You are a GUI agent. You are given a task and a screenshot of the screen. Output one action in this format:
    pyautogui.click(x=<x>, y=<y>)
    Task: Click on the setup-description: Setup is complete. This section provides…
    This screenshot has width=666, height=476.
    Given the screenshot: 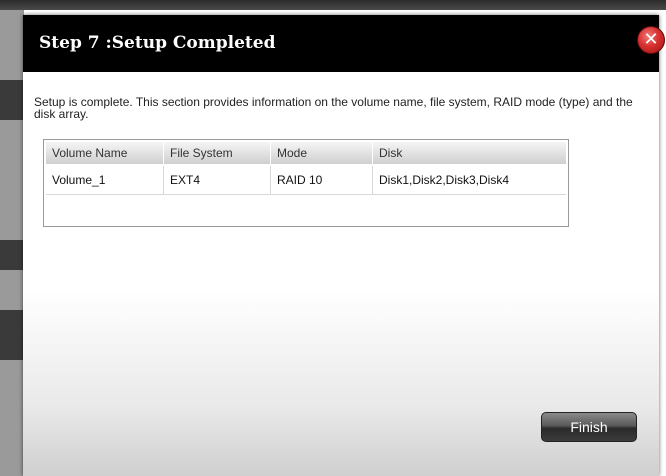 What is the action you would take?
    pyautogui.click(x=333, y=108)
    